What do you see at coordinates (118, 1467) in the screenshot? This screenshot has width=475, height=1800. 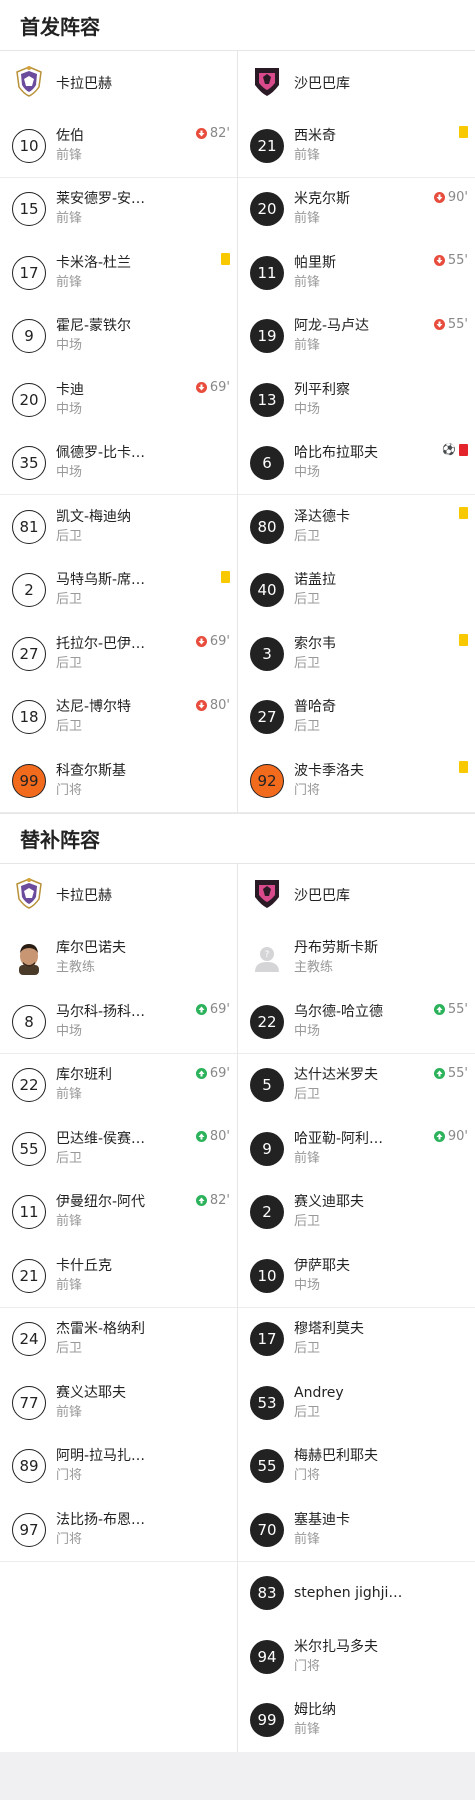 I see `player-row: 89 阿明-拉马扎… 门将` at bounding box center [118, 1467].